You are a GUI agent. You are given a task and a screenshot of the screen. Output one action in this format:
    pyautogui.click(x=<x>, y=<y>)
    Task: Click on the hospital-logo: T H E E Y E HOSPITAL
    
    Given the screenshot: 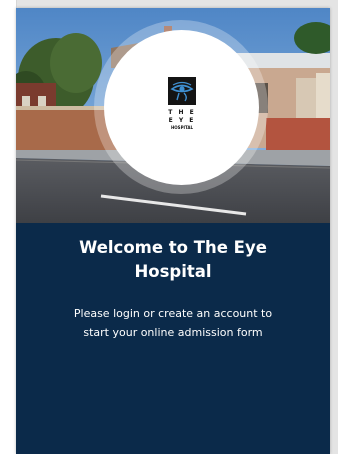 What is the action you would take?
    pyautogui.click(x=182, y=109)
    